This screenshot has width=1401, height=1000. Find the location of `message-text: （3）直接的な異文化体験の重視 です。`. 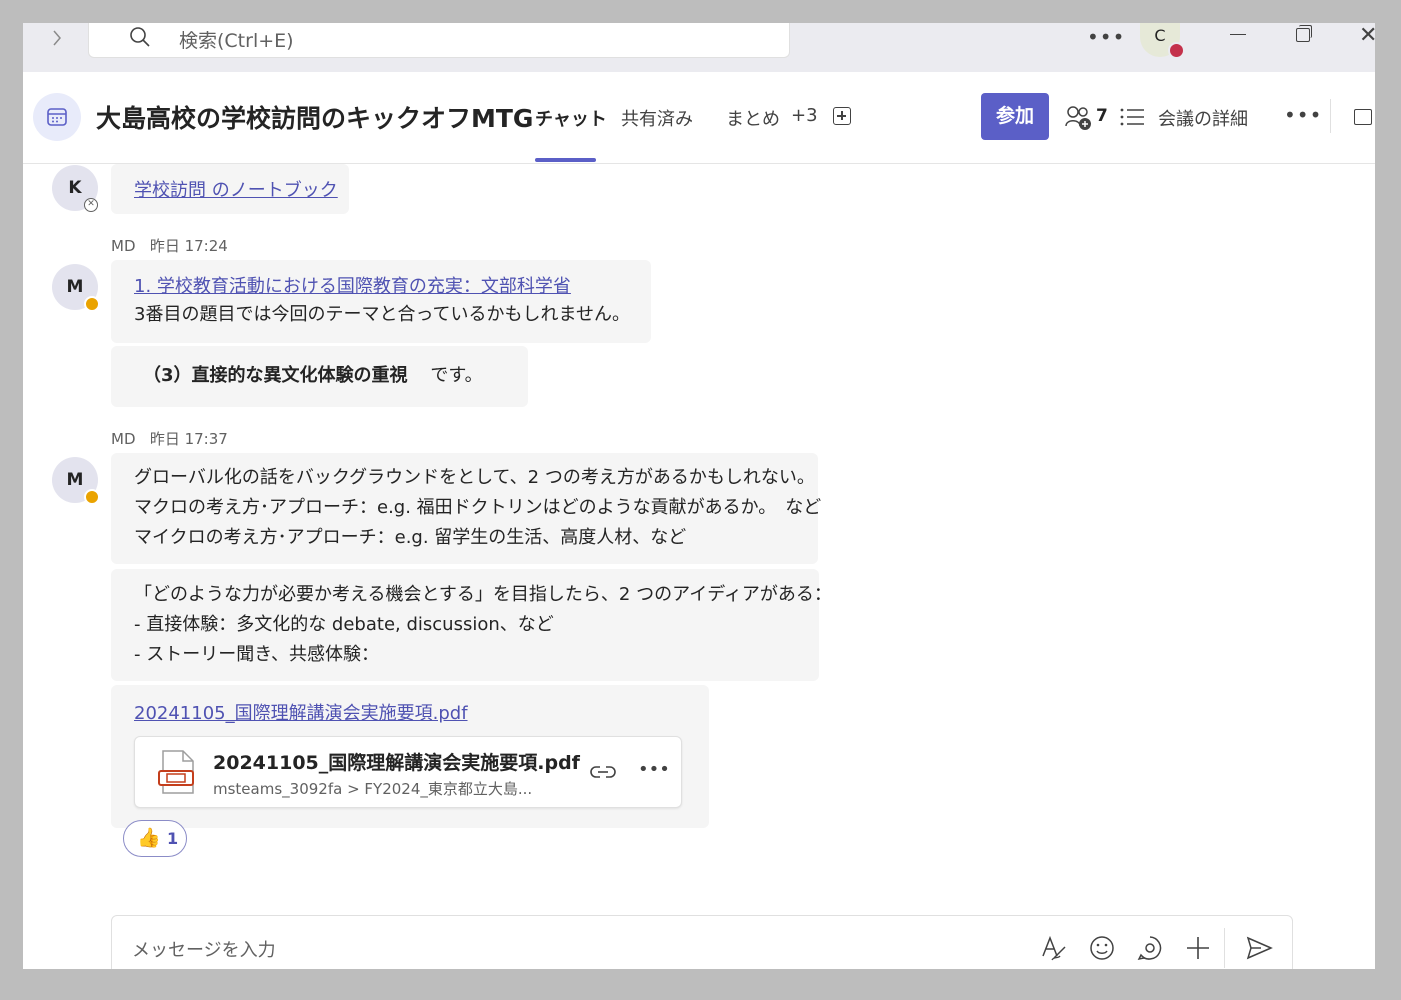

message-text: （3）直接的な異文化体験の重視 です。 is located at coordinates (313, 376).